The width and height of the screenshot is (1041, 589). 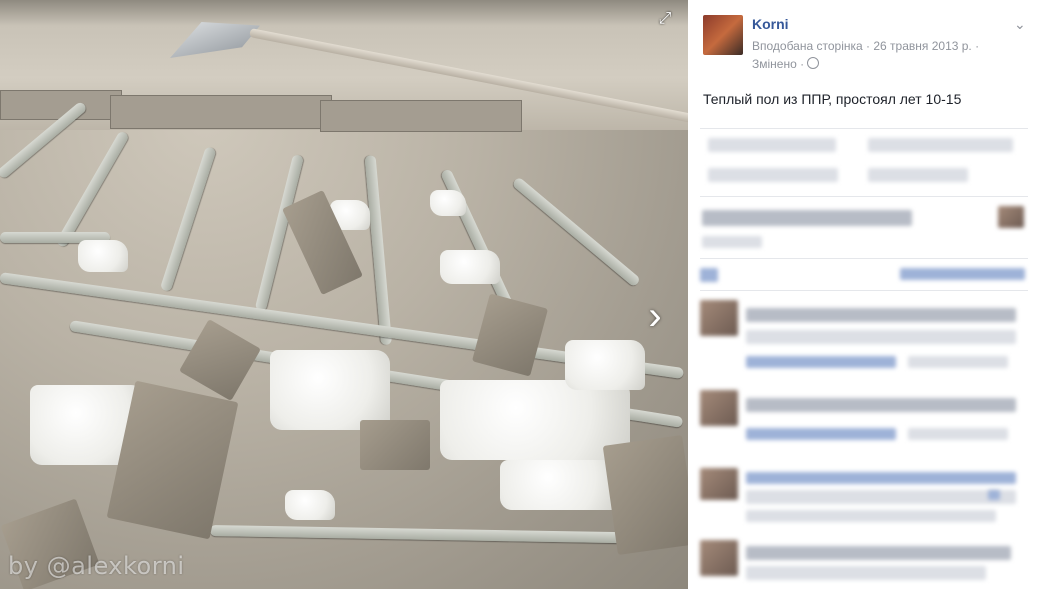 What do you see at coordinates (770, 24) in the screenshot?
I see `page-name-link: Korni` at bounding box center [770, 24].